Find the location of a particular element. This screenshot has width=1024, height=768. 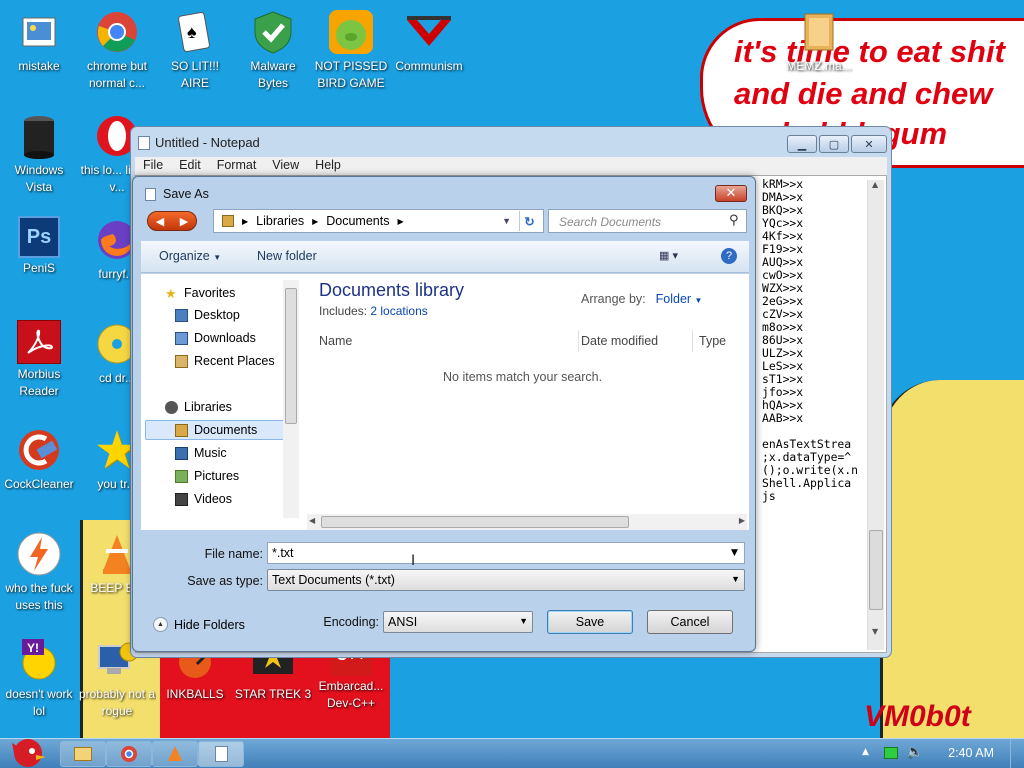

notepad-maximize-button: ▢ is located at coordinates (834, 144).